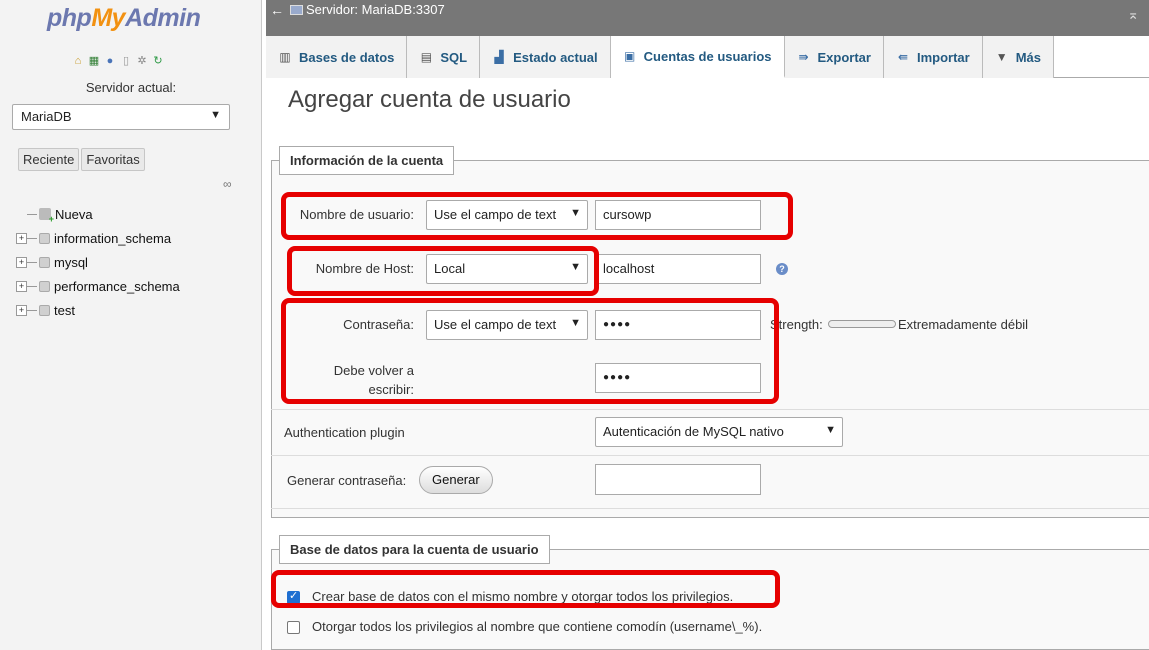  I want to click on server-breadcrumb: Servidor: MariaDB:3307, so click(367, 9).